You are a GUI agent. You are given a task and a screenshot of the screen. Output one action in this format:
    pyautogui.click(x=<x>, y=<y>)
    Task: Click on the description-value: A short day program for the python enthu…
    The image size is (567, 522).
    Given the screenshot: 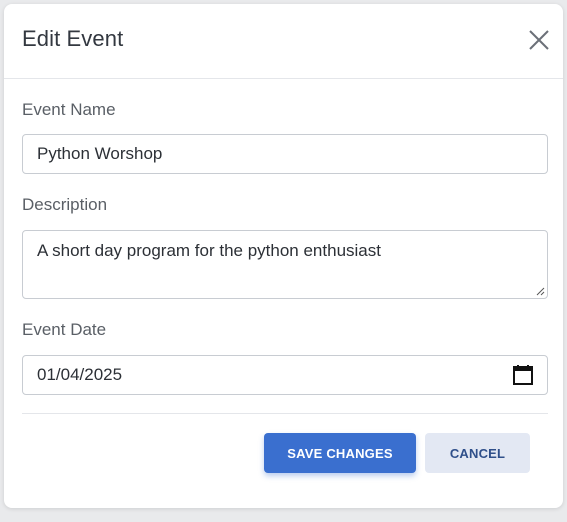 What is the action you would take?
    pyautogui.click(x=209, y=250)
    